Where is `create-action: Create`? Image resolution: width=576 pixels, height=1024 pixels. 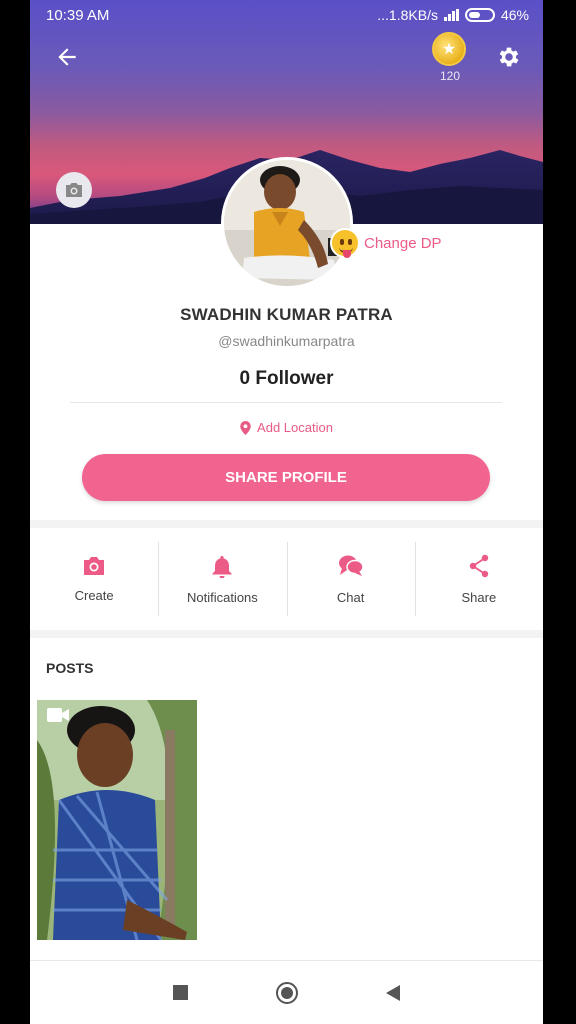 create-action: Create is located at coordinates (94, 579).